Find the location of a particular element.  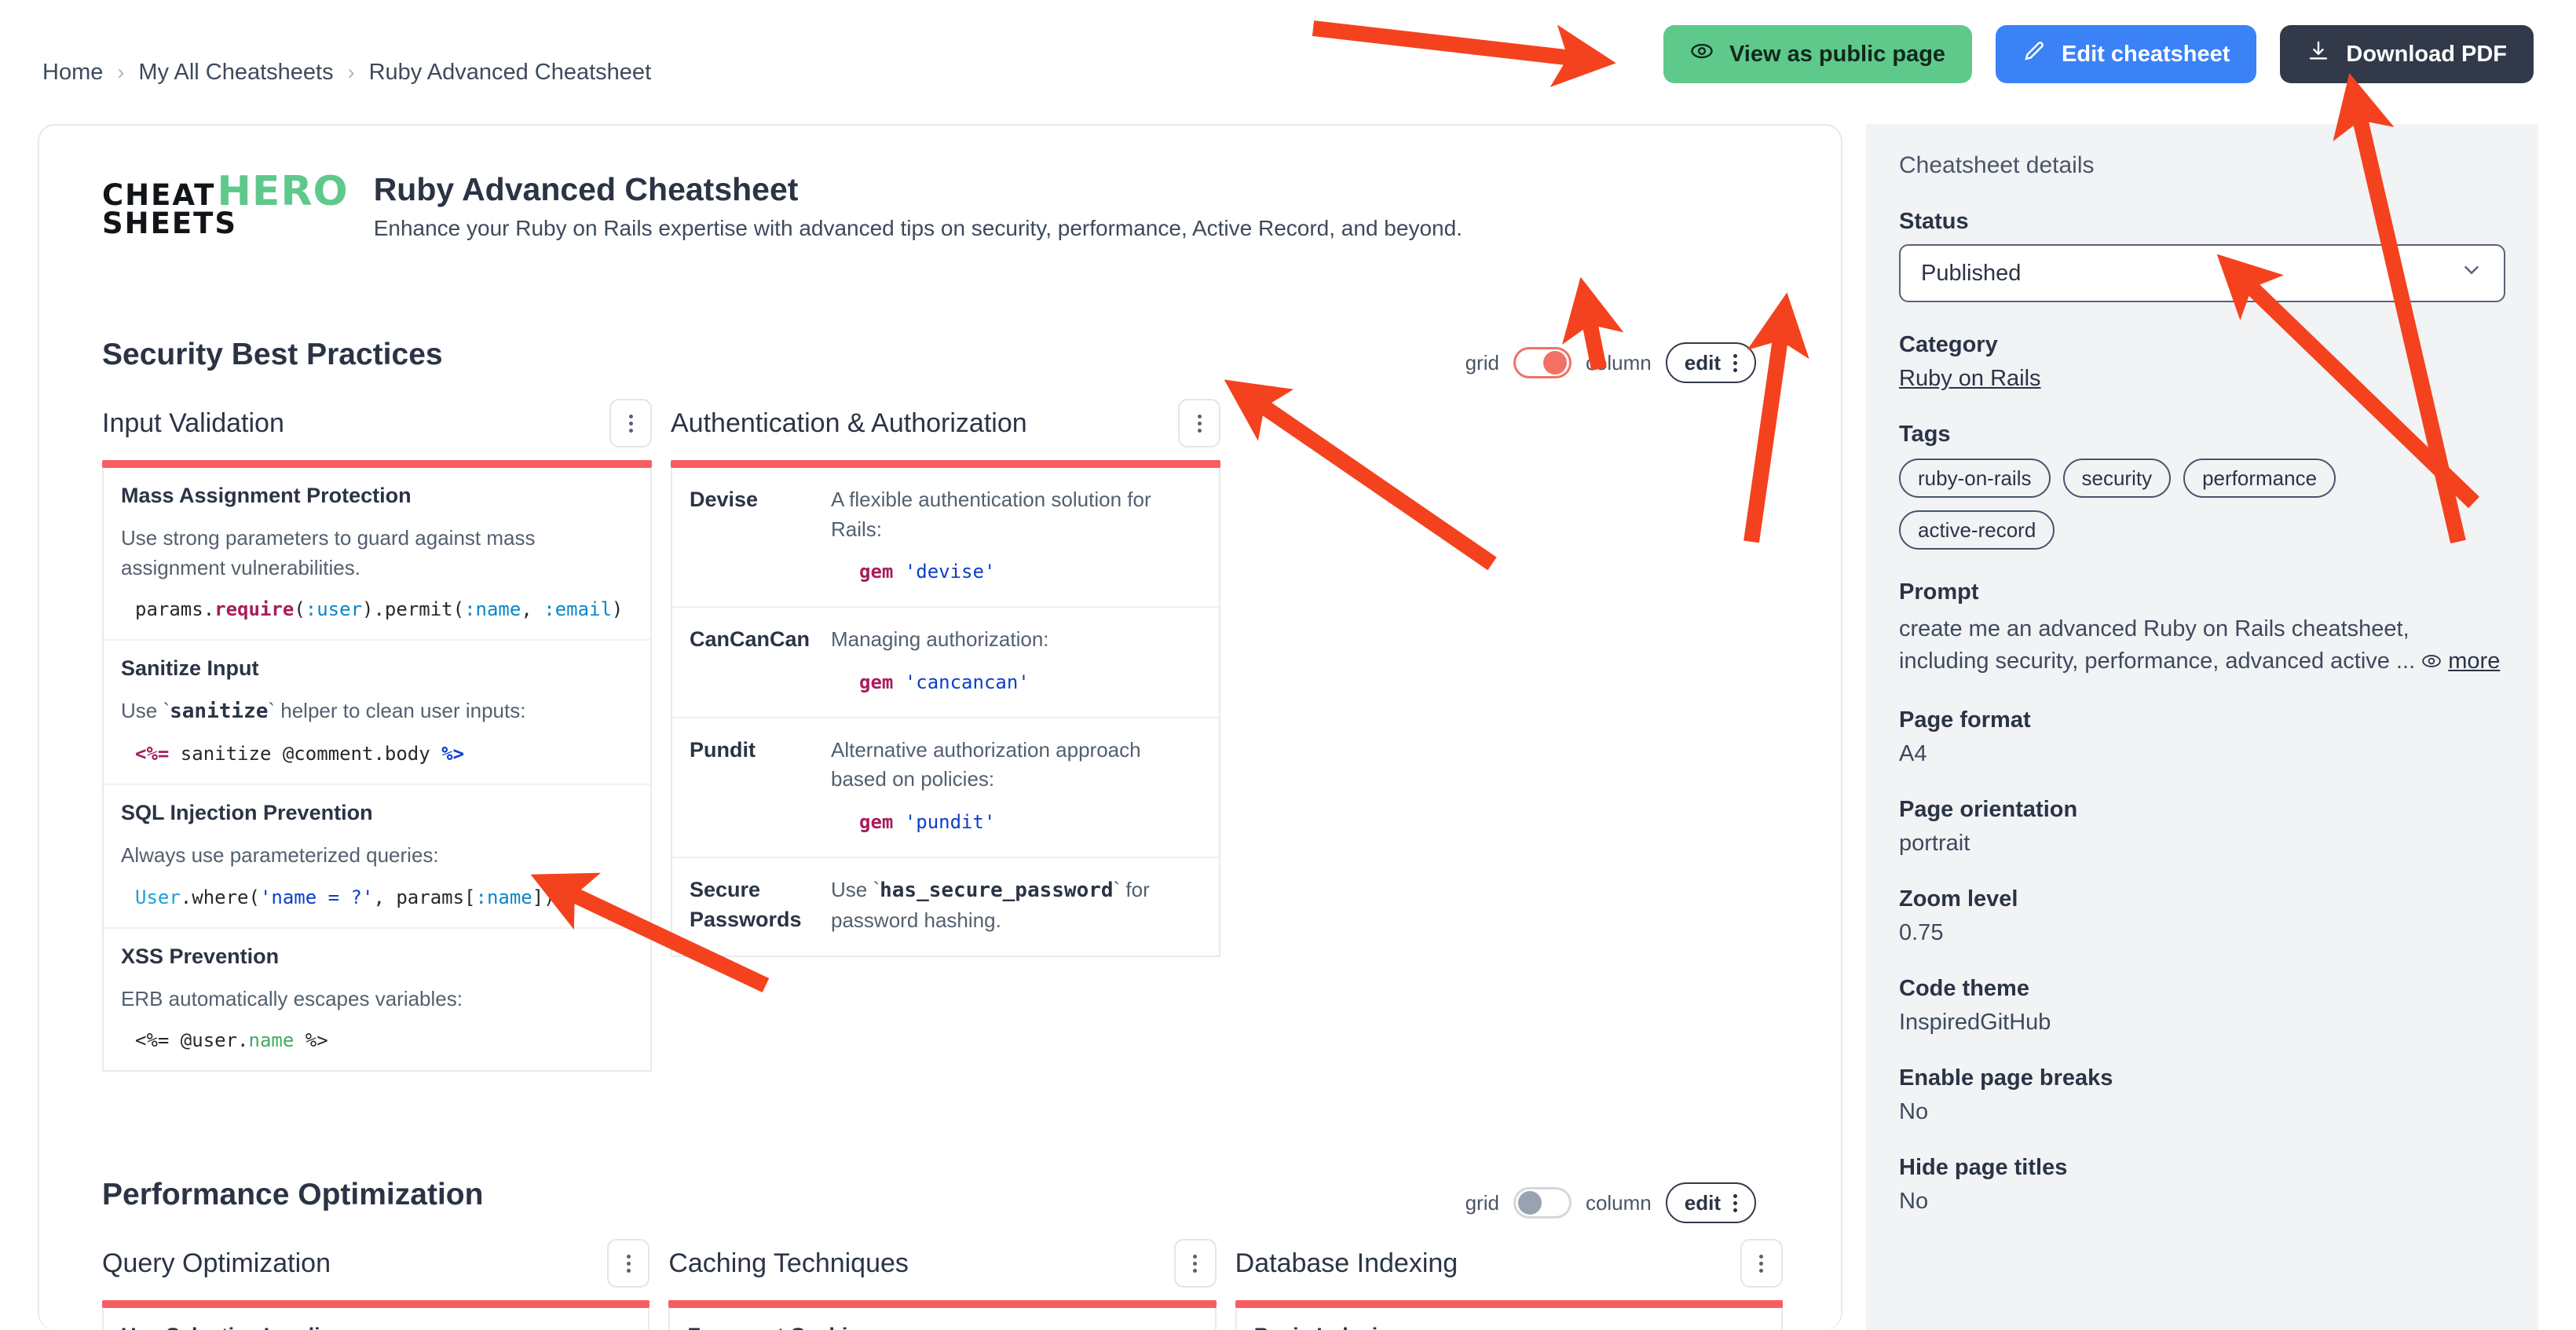

row-code: gem 'pundit' is located at coordinates (928, 823).